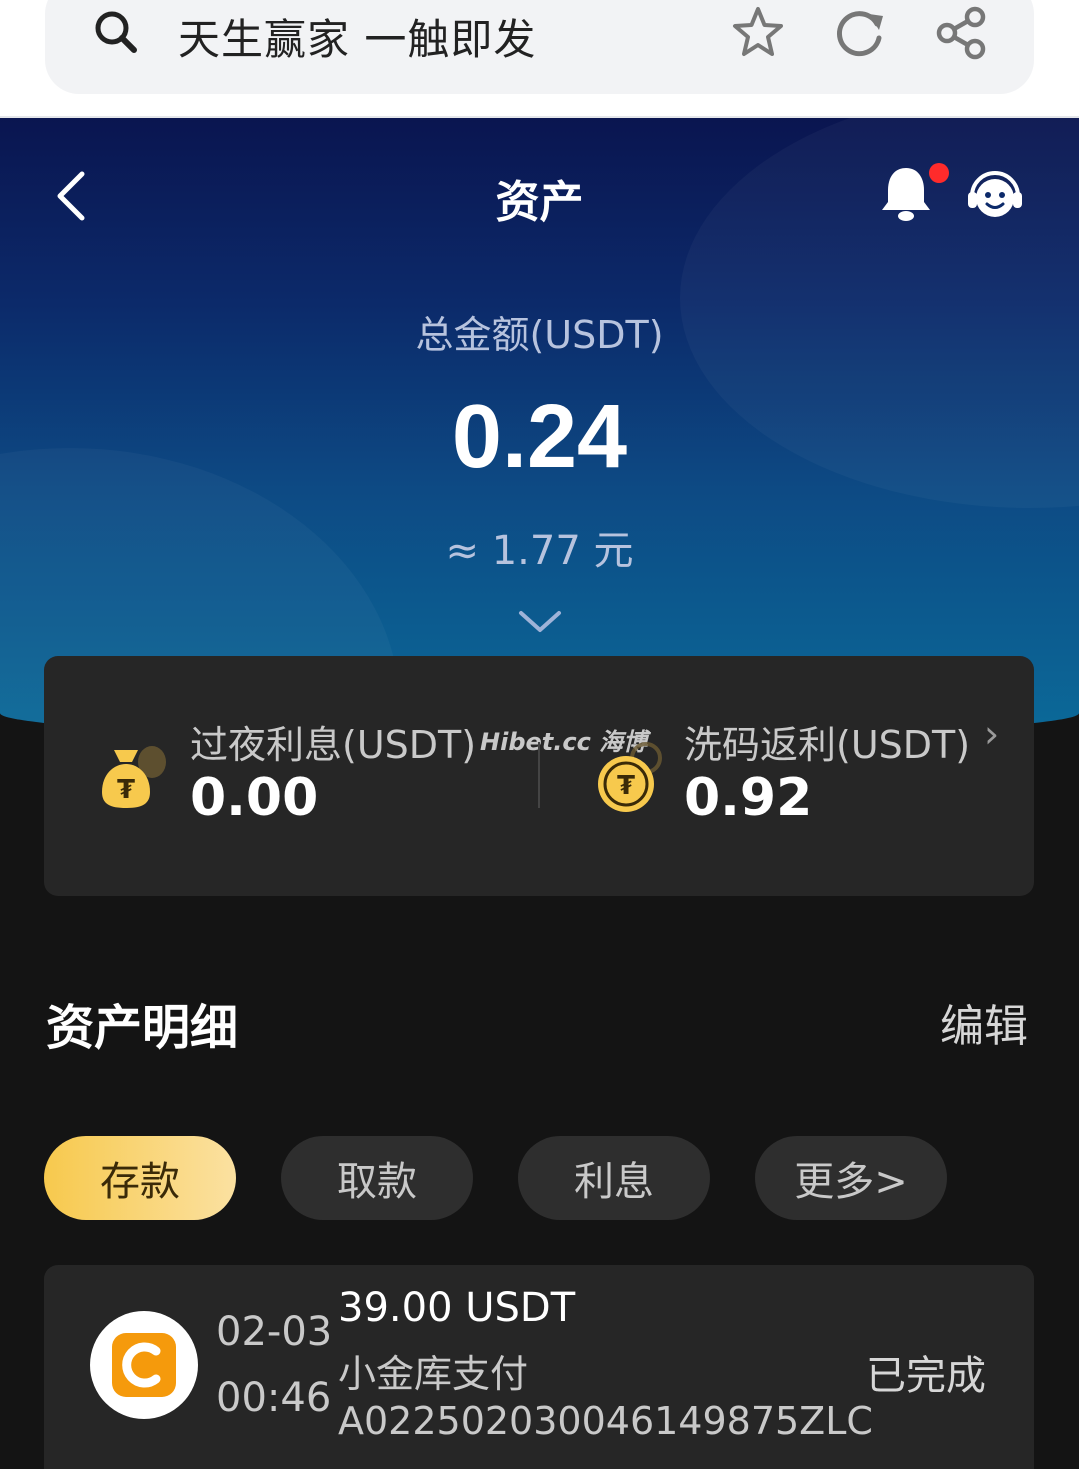 The height and width of the screenshot is (1469, 1079). I want to click on money-bag-icon: ₮, so click(134, 777).